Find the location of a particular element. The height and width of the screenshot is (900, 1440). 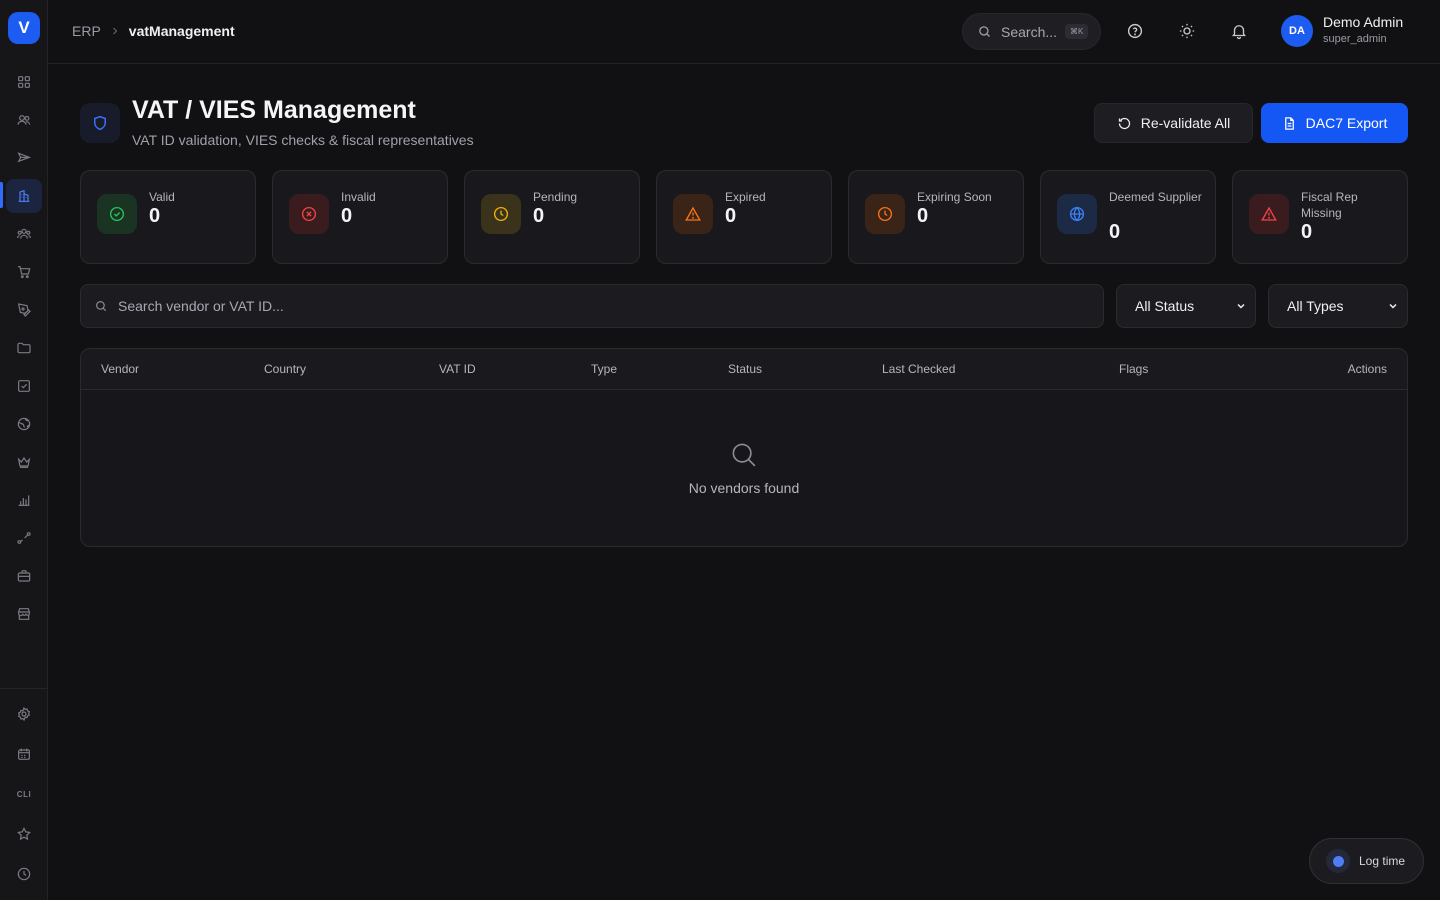

sidebar-item-tasks is located at coordinates (24, 386).